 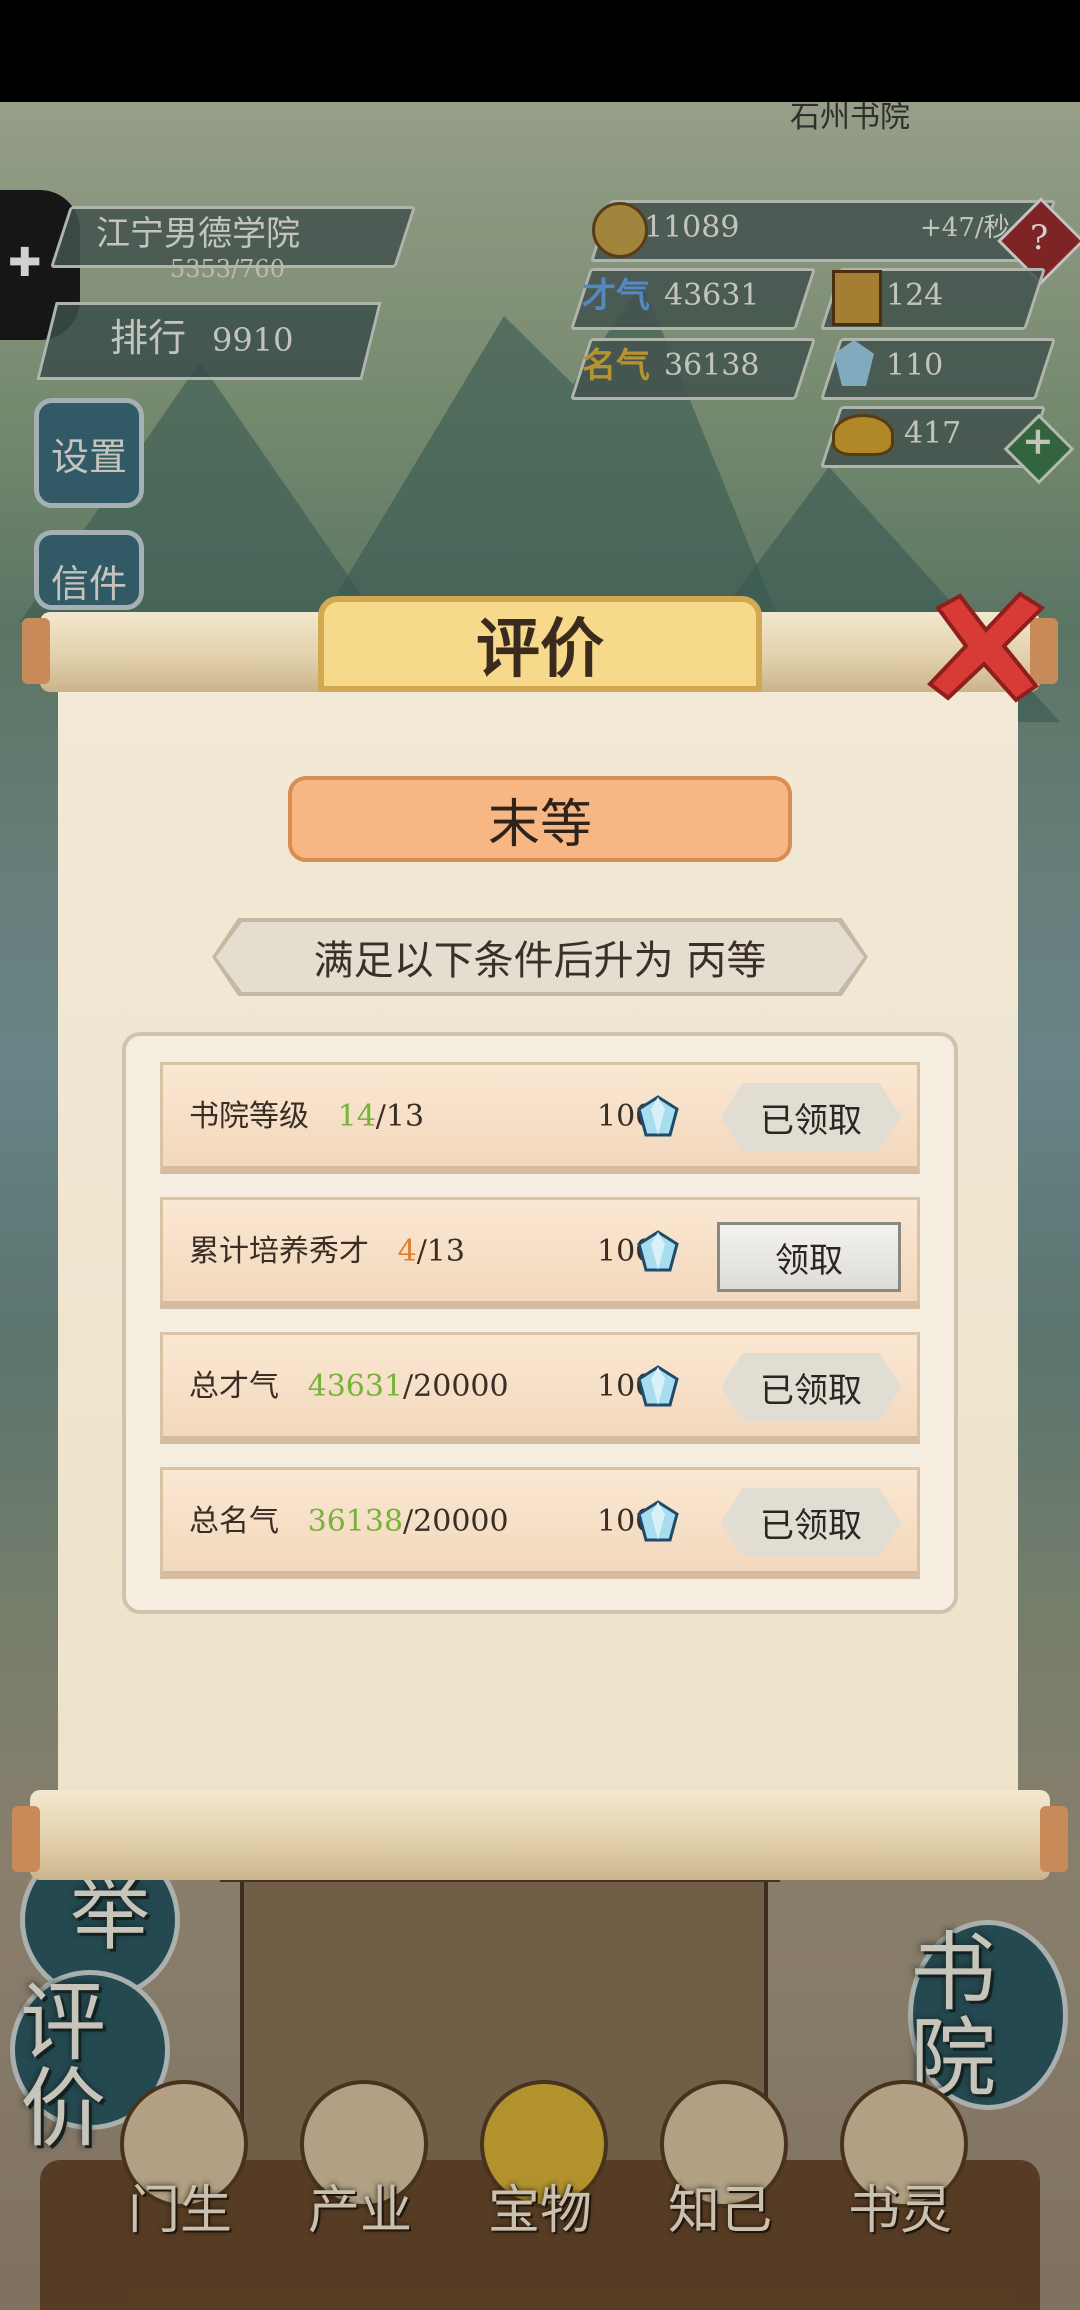 I want to click on task-label: 总才气, so click(x=234, y=1386).